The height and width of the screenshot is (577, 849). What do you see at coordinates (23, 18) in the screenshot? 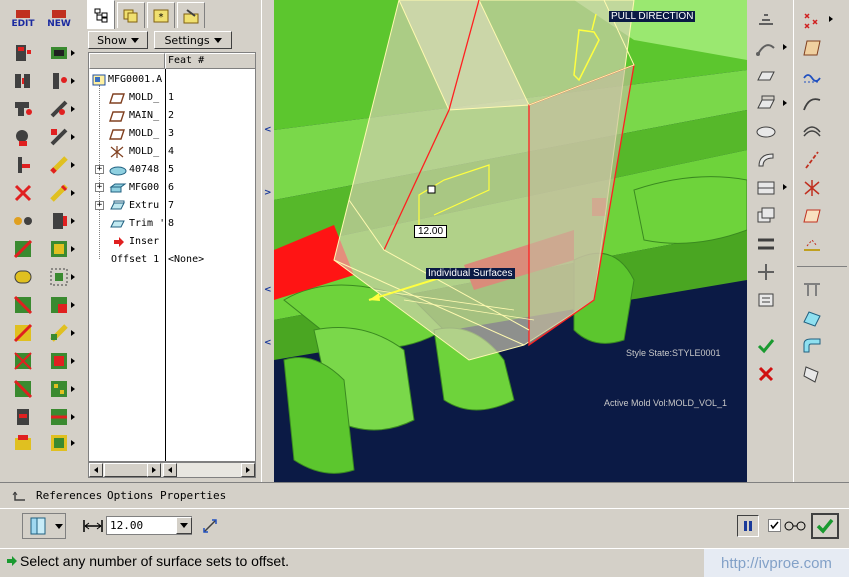
I see `edit-button: EDIT` at bounding box center [23, 18].